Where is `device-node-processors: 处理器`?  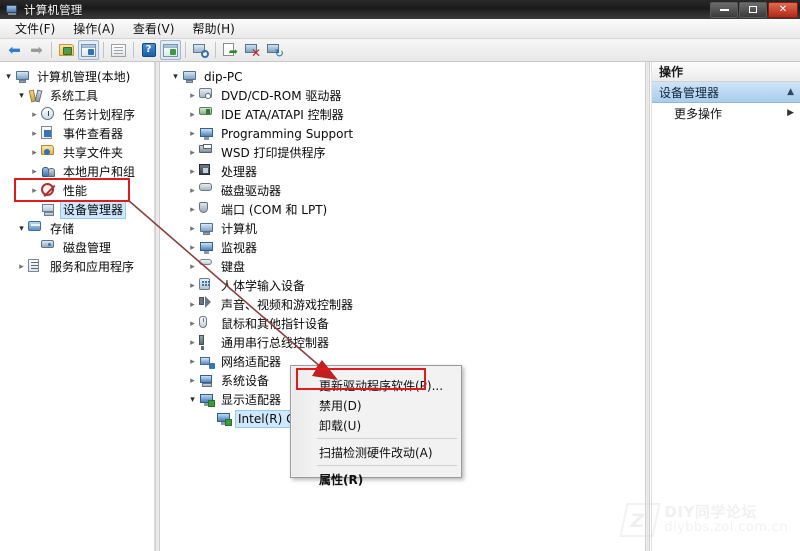
device-node-processors: 处理器 is located at coordinates (403, 171).